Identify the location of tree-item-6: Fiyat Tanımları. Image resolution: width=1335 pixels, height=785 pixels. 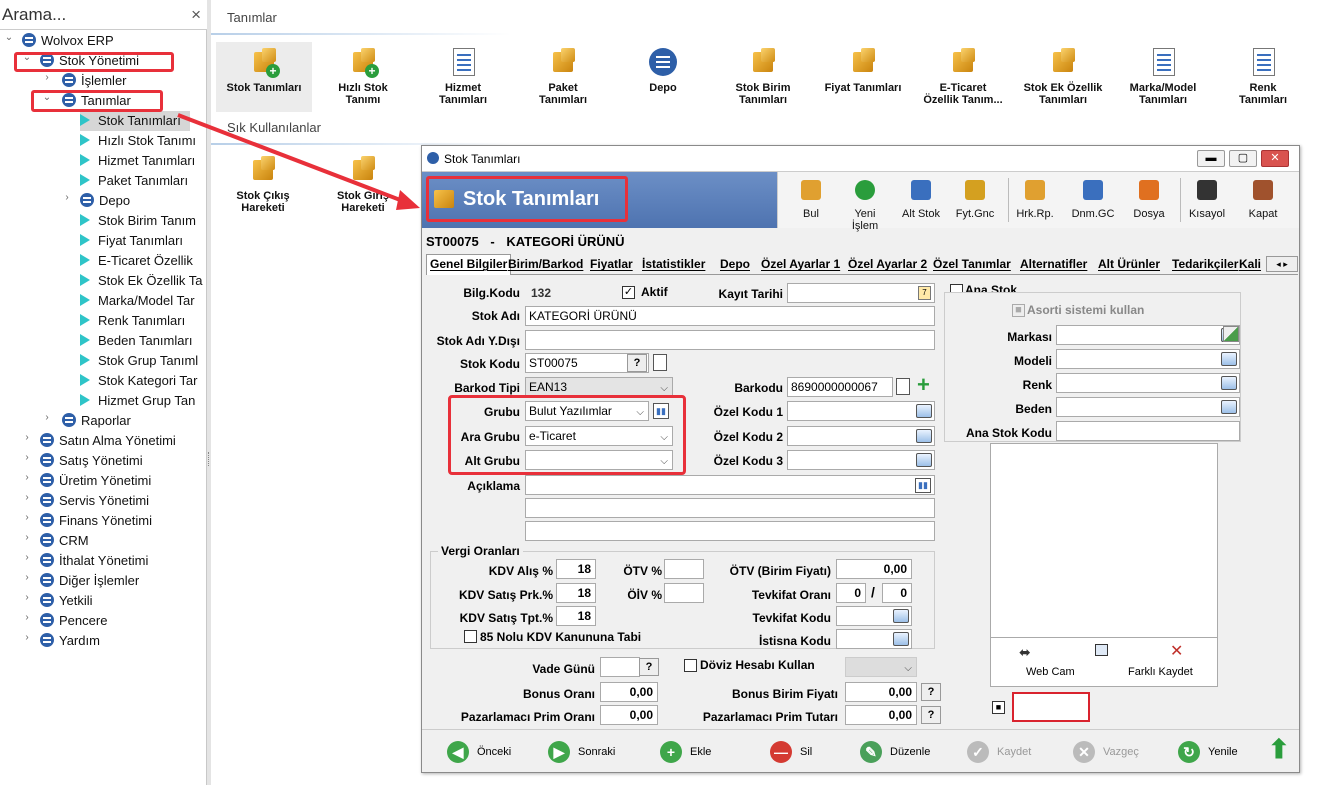
(131, 241).